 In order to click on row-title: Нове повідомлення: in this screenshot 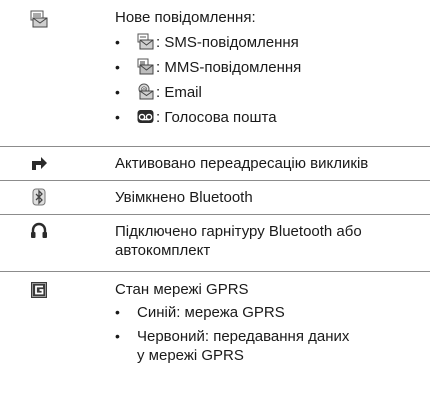, I will do `click(185, 17)`.